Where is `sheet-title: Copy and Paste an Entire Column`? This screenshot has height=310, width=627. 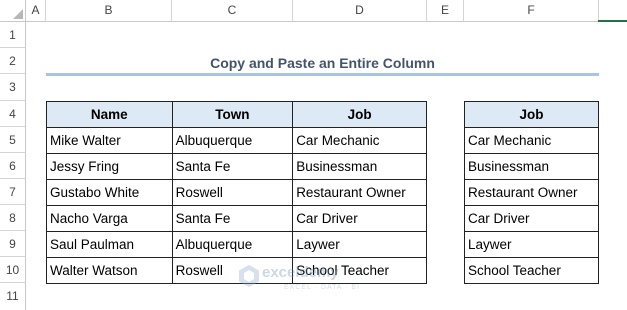 sheet-title: Copy and Paste an Entire Column is located at coordinates (322, 63).